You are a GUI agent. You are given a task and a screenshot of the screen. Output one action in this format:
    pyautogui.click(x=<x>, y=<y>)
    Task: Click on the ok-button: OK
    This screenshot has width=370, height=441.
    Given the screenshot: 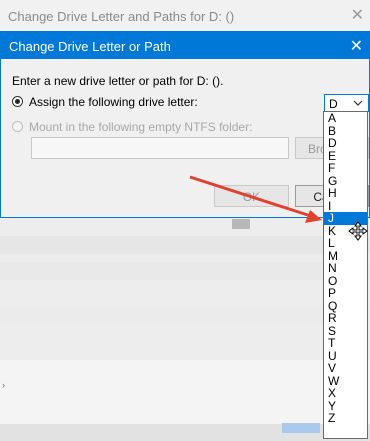 What is the action you would take?
    pyautogui.click(x=251, y=196)
    